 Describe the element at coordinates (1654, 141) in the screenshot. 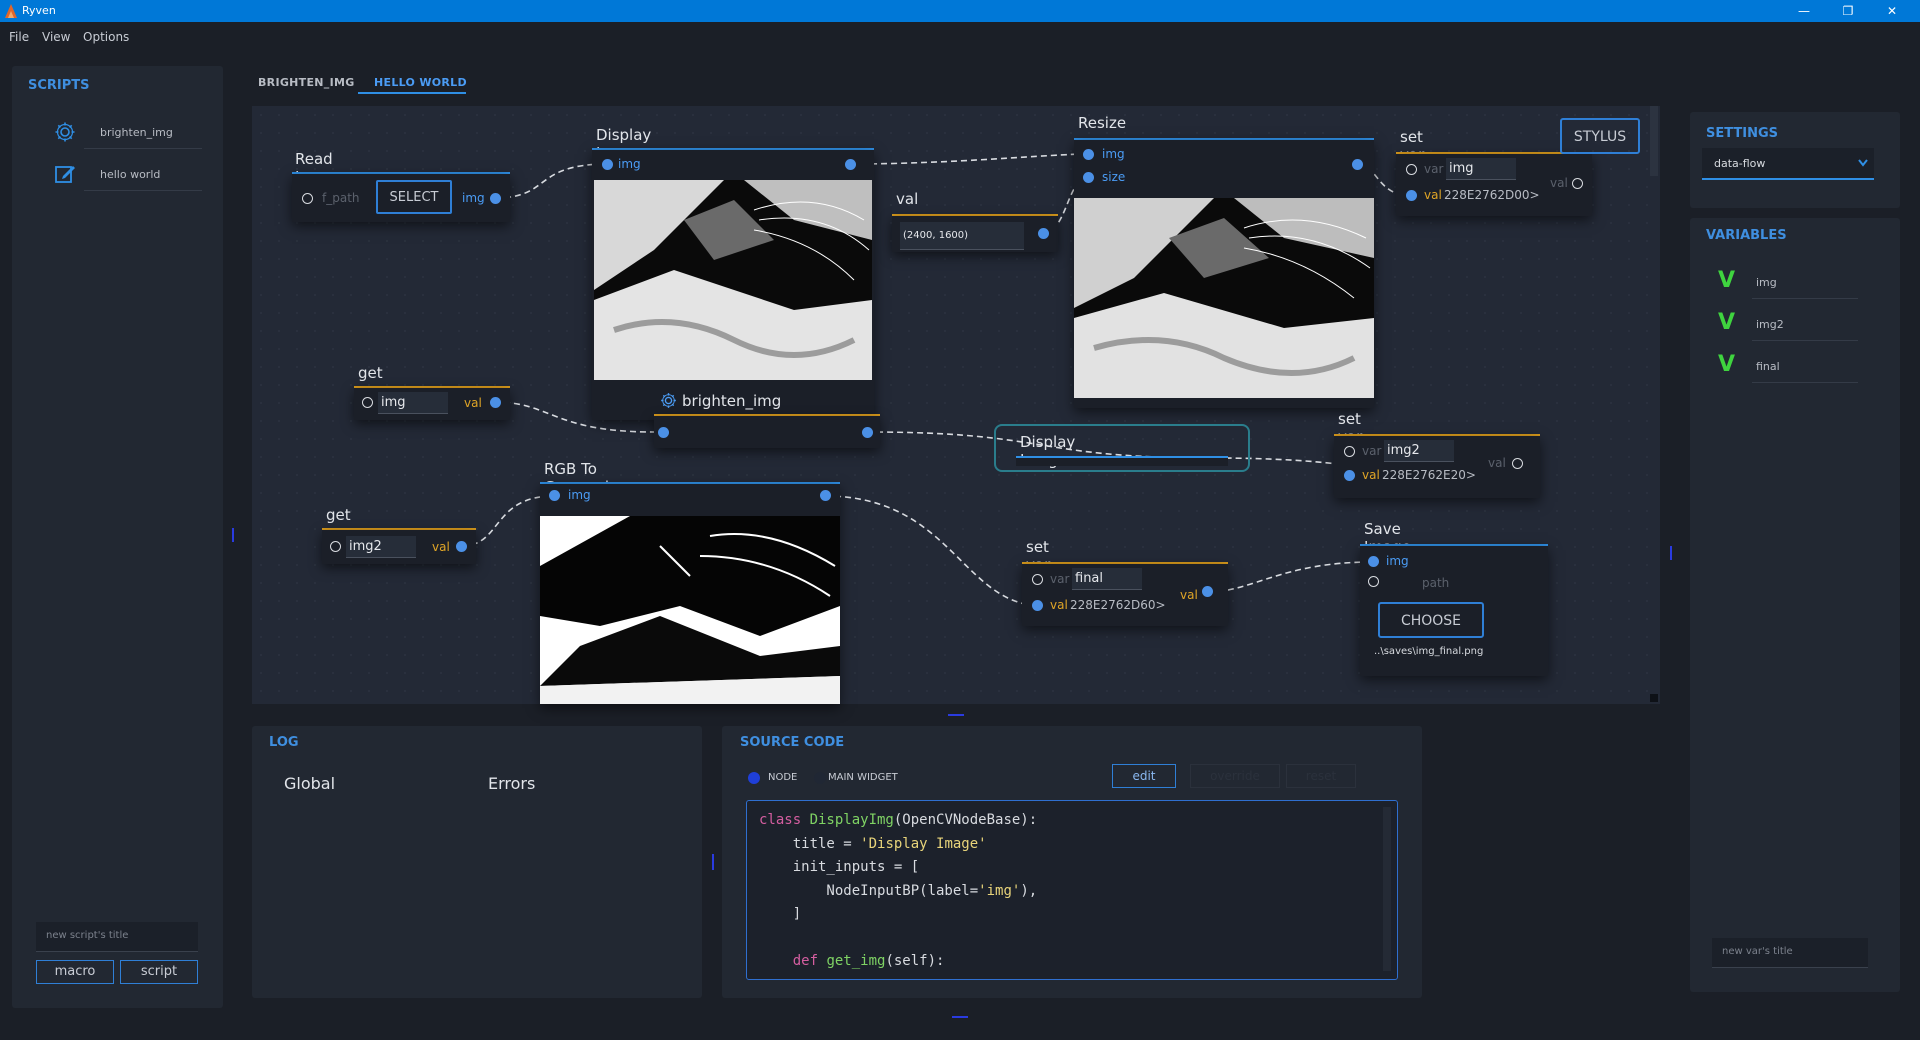

I see `canvas-vertical-scrollbar` at that location.